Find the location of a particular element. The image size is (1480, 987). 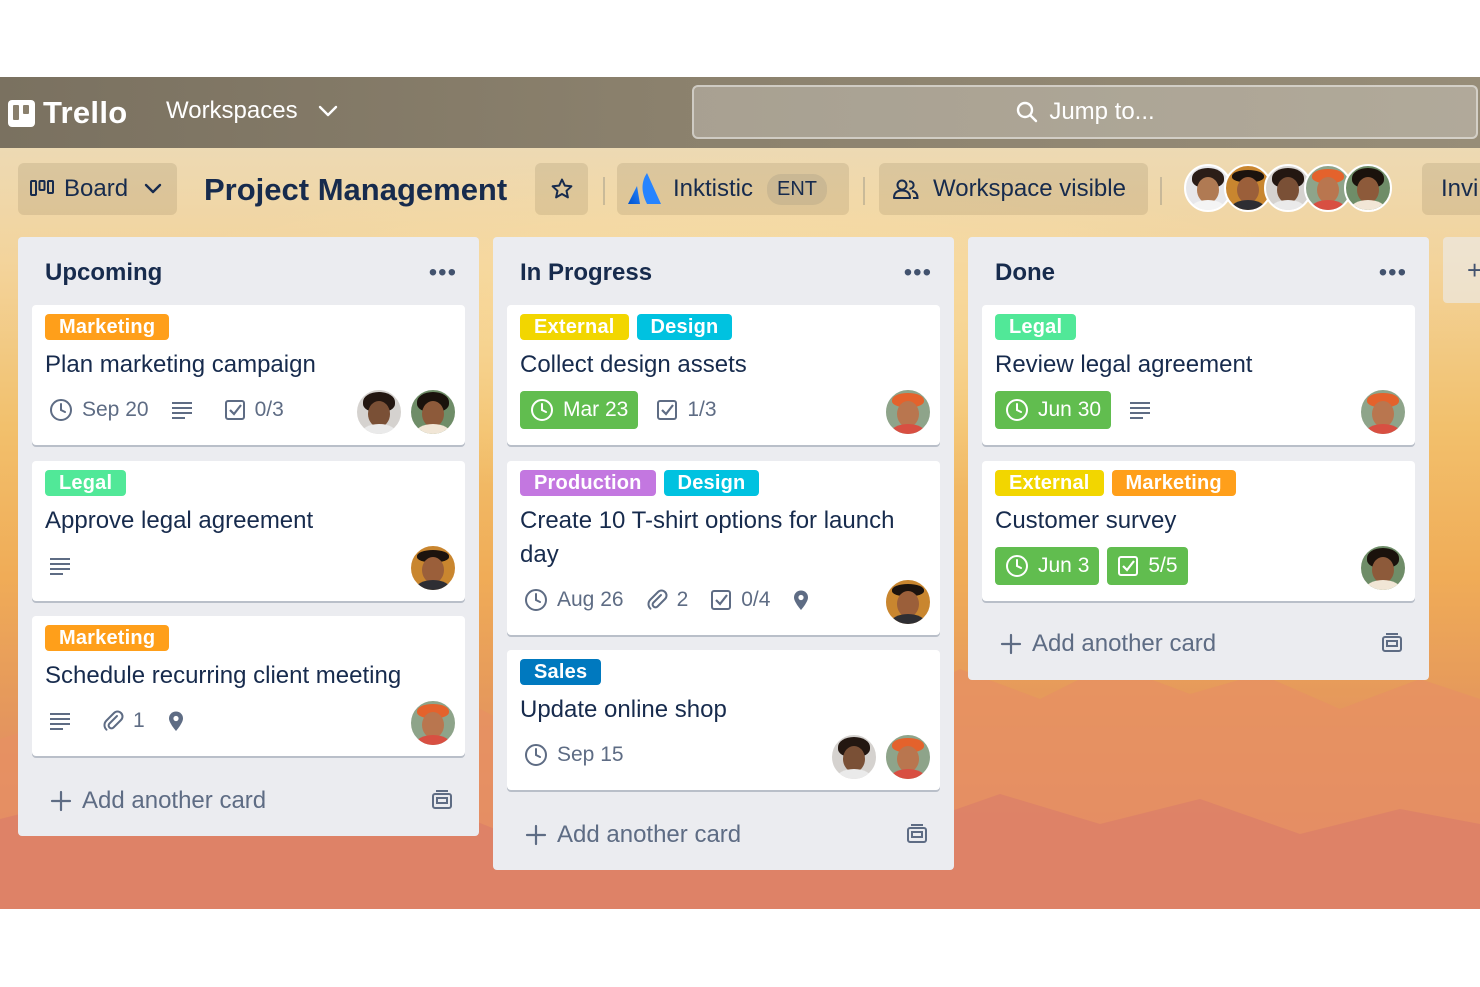

people-icon is located at coordinates (906, 189).